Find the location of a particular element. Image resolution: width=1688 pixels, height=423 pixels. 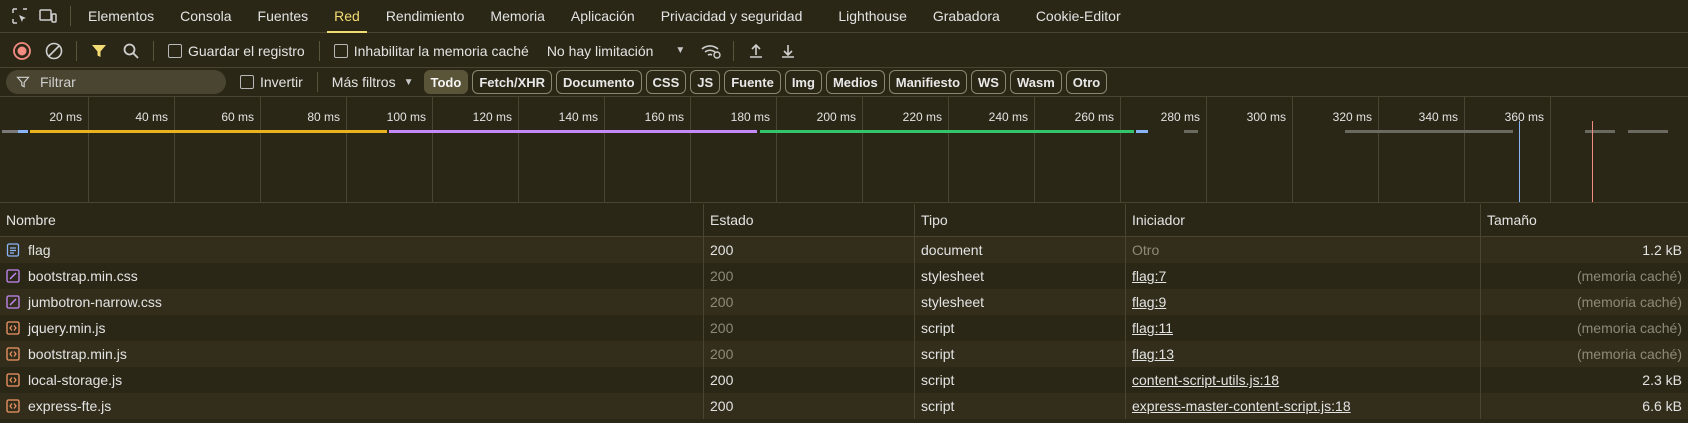

invert-label: Invertir is located at coordinates (281, 82).